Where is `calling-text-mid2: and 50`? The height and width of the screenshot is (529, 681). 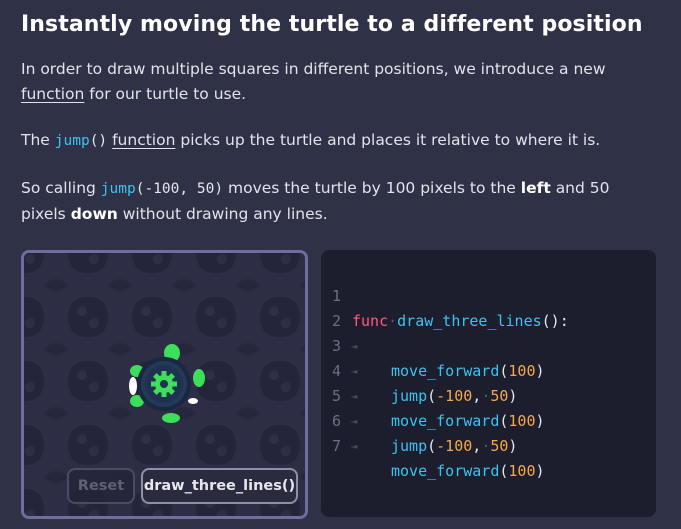
calling-text-mid2: and 50 is located at coordinates (582, 188).